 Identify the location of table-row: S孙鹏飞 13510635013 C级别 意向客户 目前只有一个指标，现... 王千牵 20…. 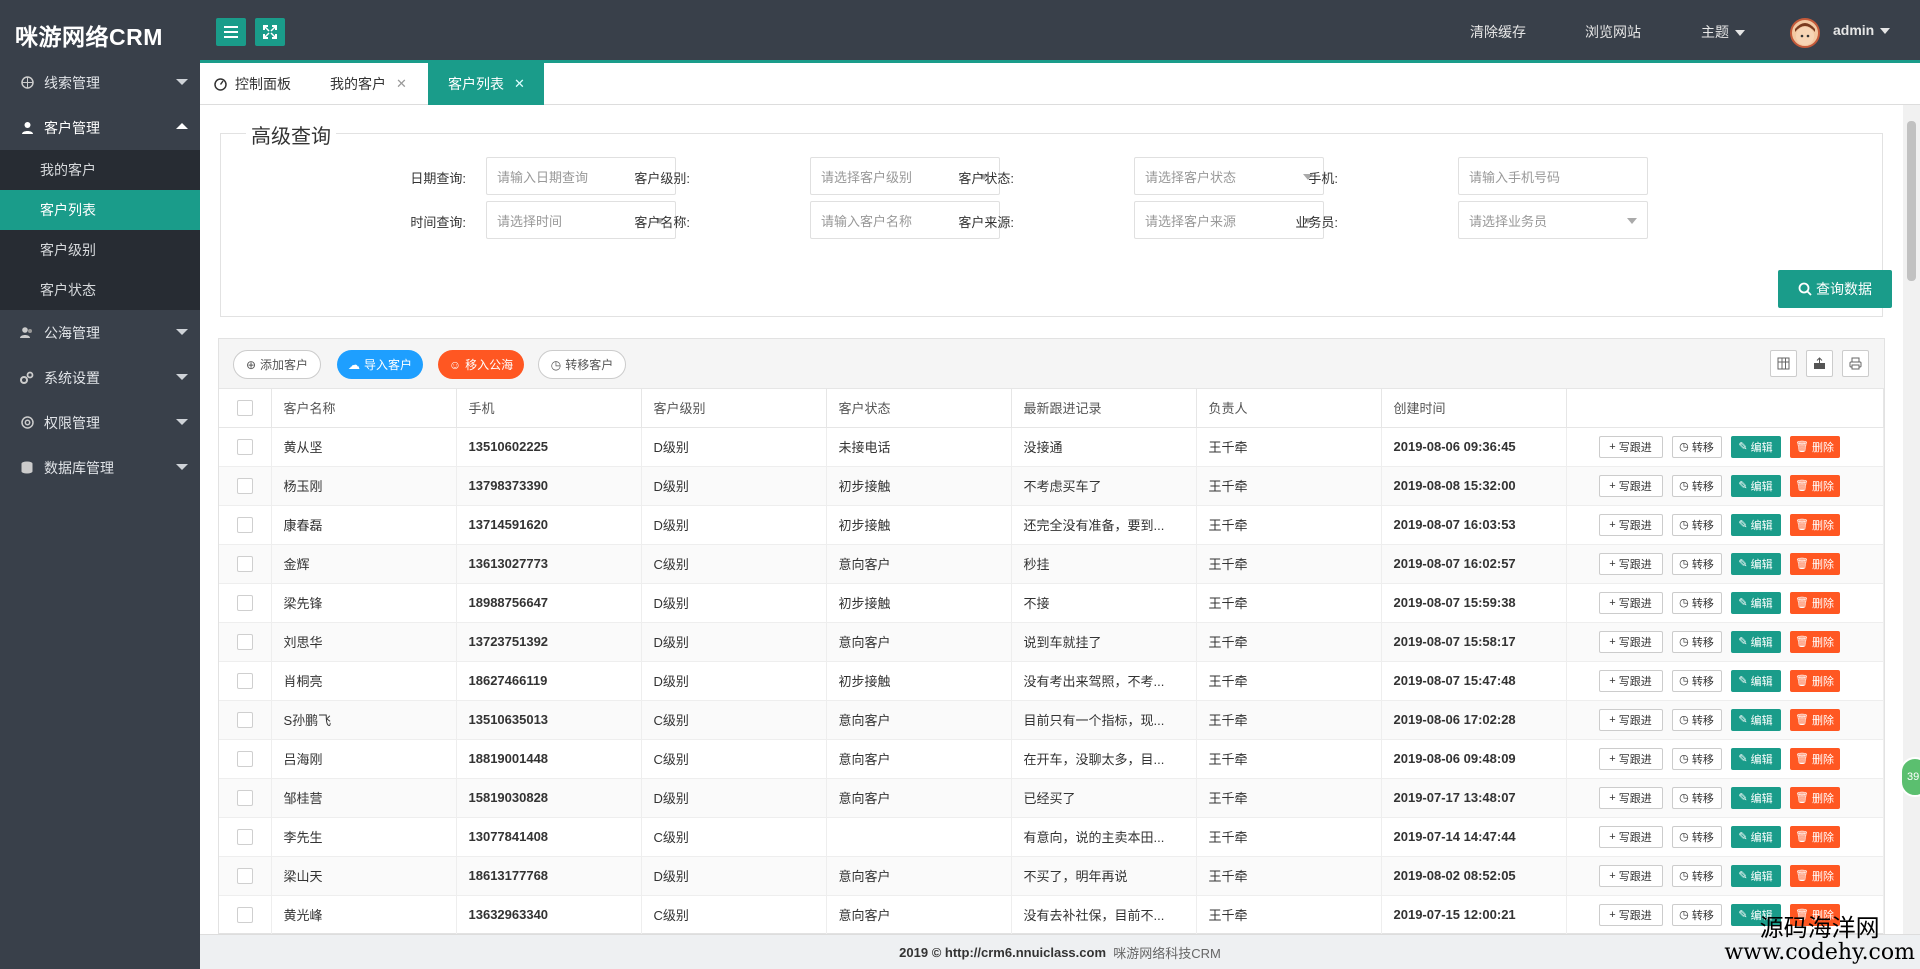
(1051, 720).